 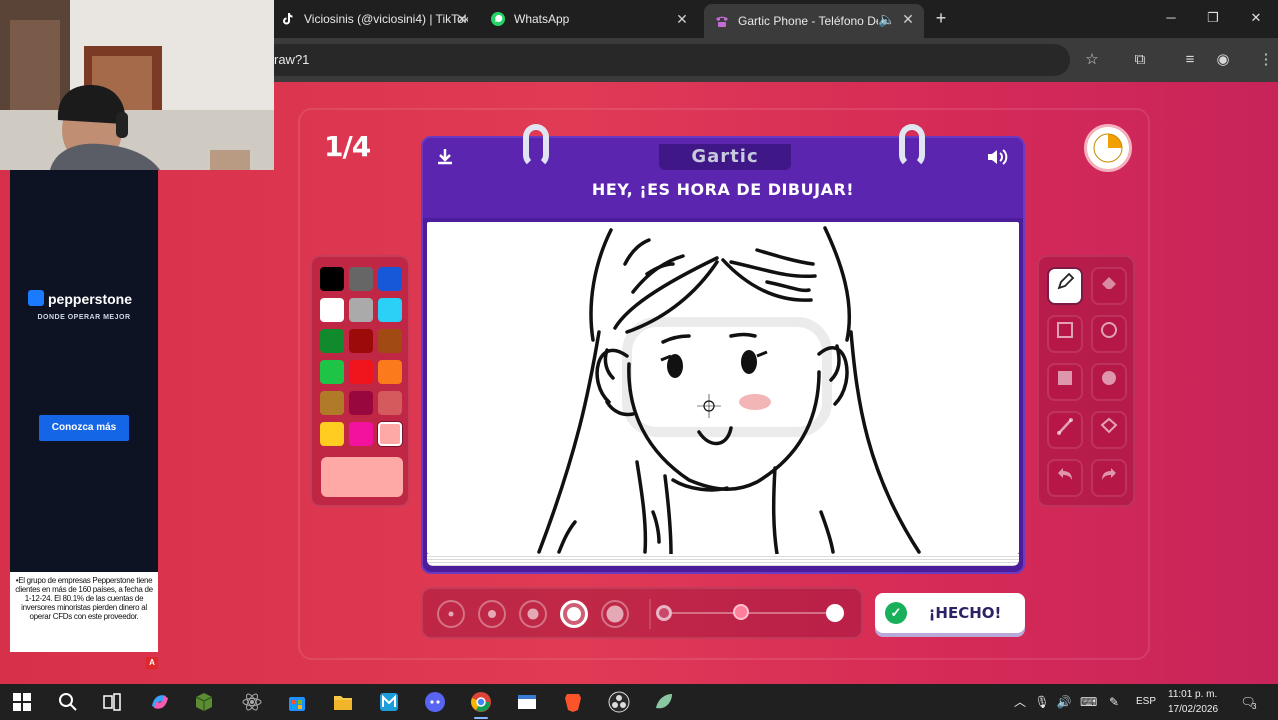 I want to click on obs-icon, so click(x=619, y=702).